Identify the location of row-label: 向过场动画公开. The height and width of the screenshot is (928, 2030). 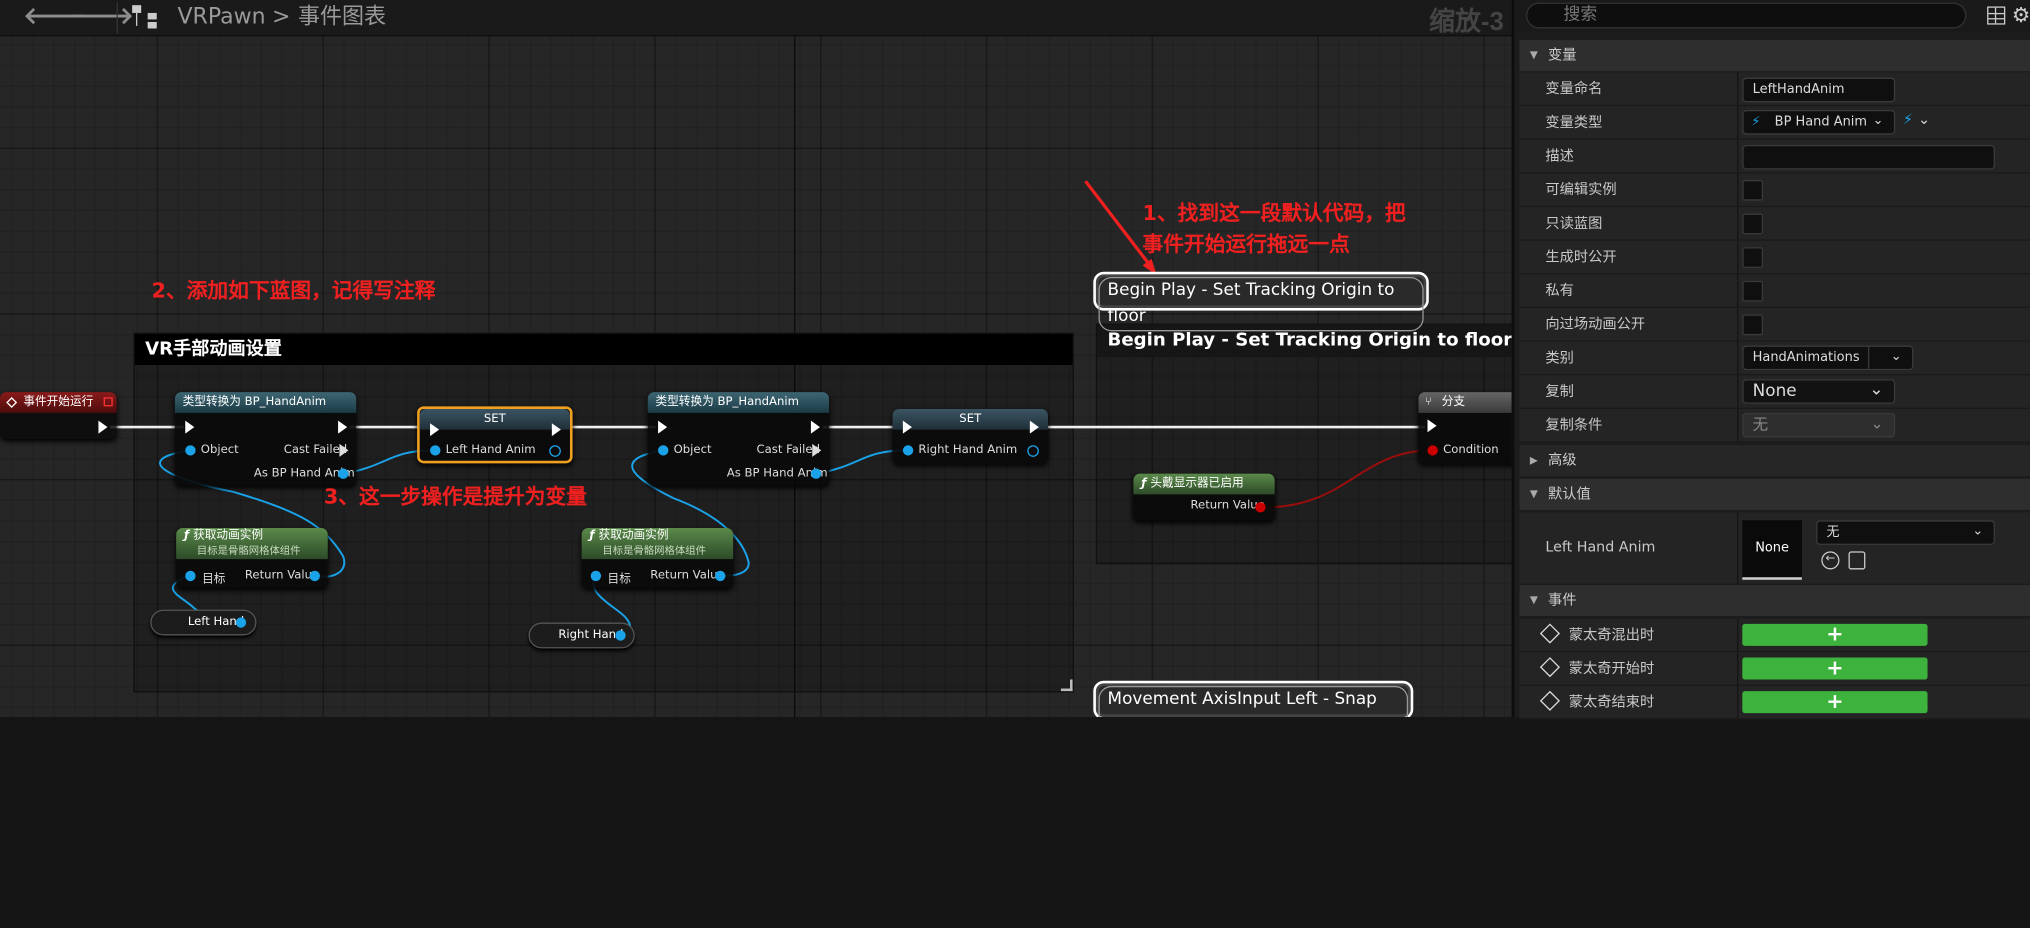
(1595, 324).